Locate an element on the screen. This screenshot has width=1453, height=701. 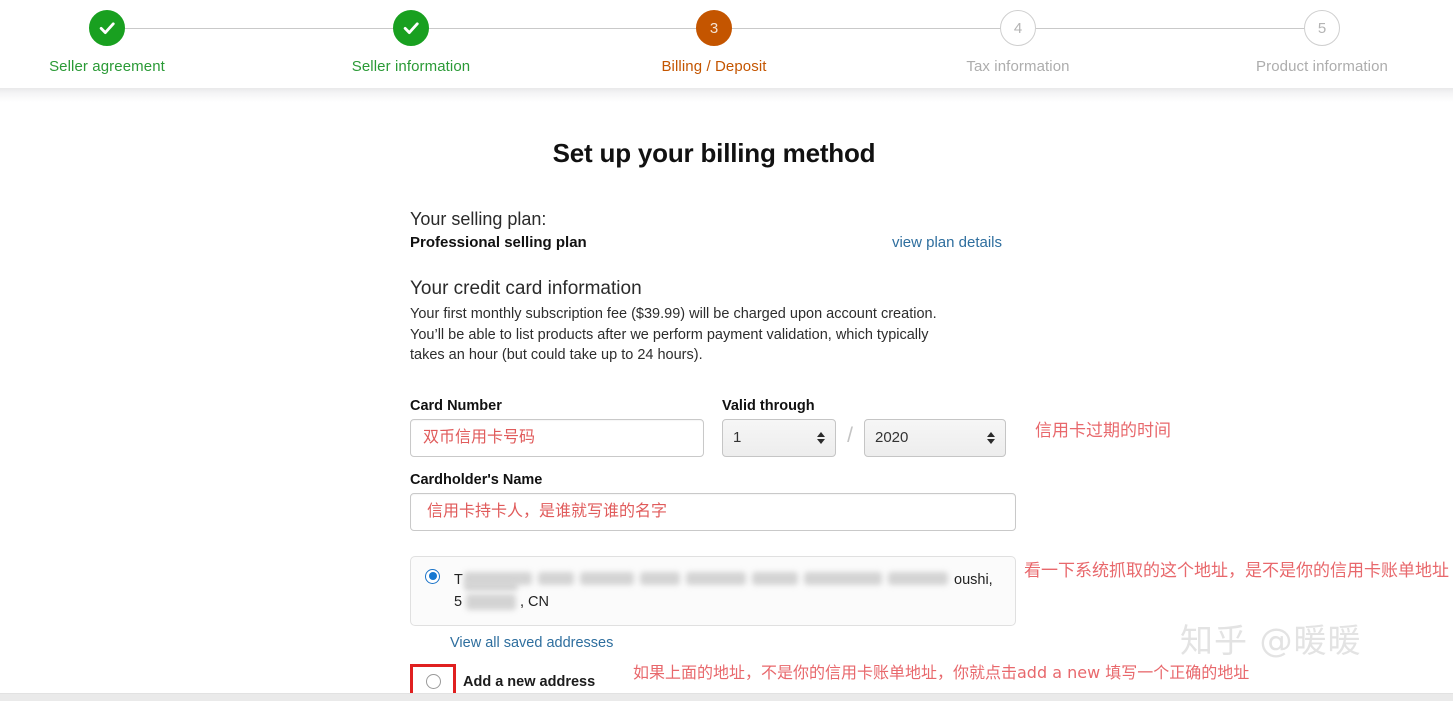
annotation-expiry: 信用卡过期的时间 is located at coordinates (1103, 431).